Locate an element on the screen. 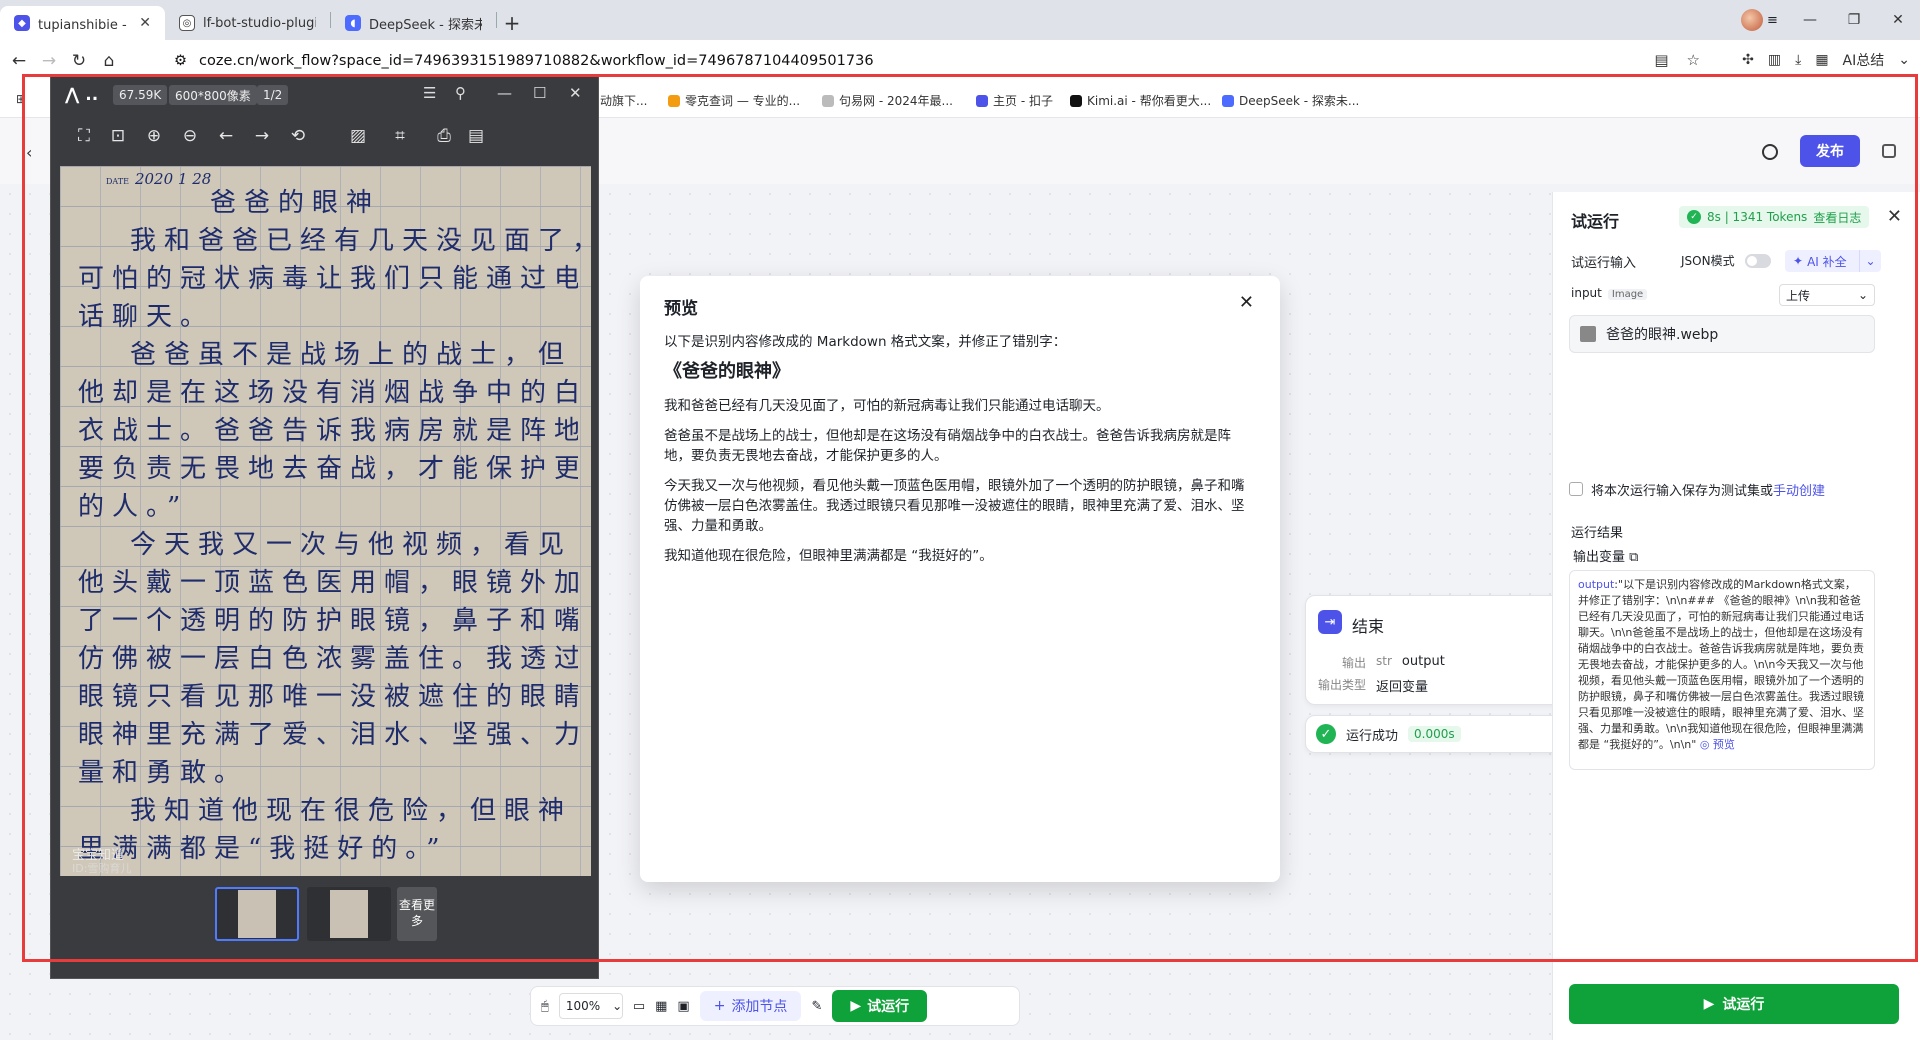 This screenshot has height=1040, width=1920. add-node-button: + 添加节点 is located at coordinates (750, 1006).